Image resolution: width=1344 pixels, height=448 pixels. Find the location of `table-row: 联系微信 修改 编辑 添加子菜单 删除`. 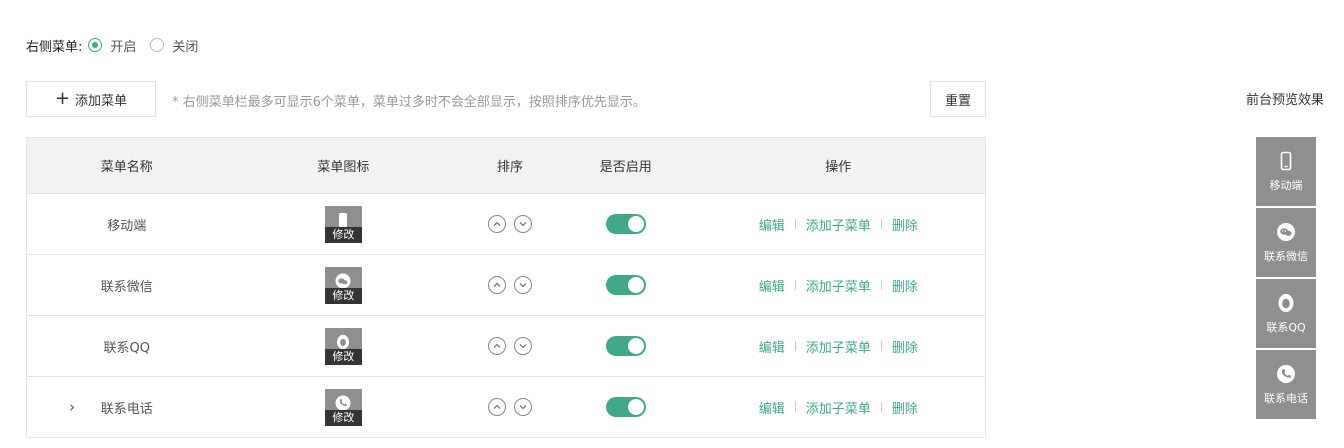

table-row: 联系微信 修改 编辑 添加子菜单 删除 is located at coordinates (506, 285).